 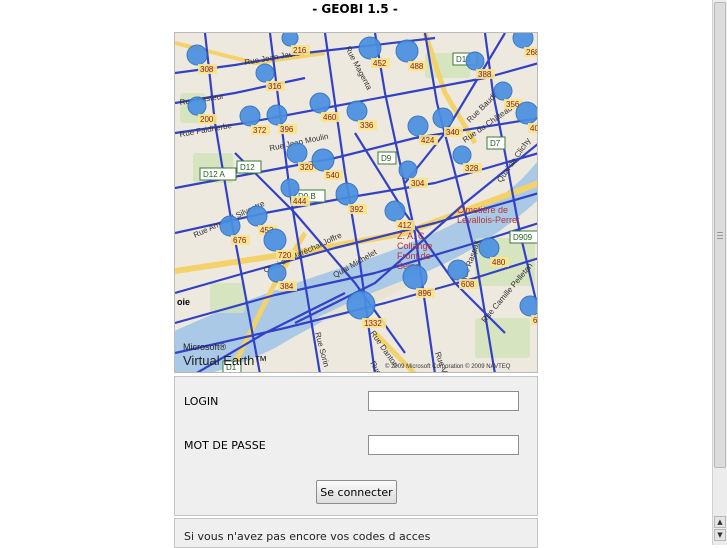 I want to click on cluster-value: 452, so click(x=380, y=63).